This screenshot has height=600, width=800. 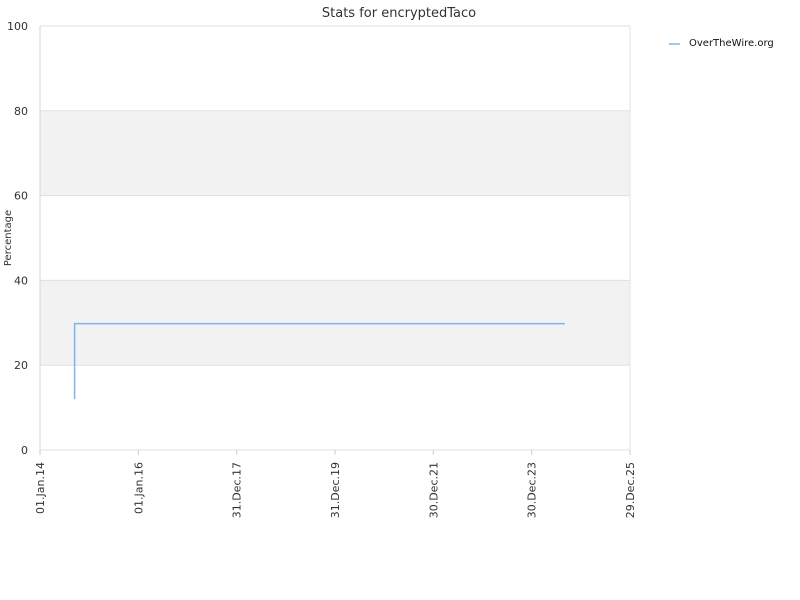 I want to click on y-tick-label: 60, so click(x=21, y=196).